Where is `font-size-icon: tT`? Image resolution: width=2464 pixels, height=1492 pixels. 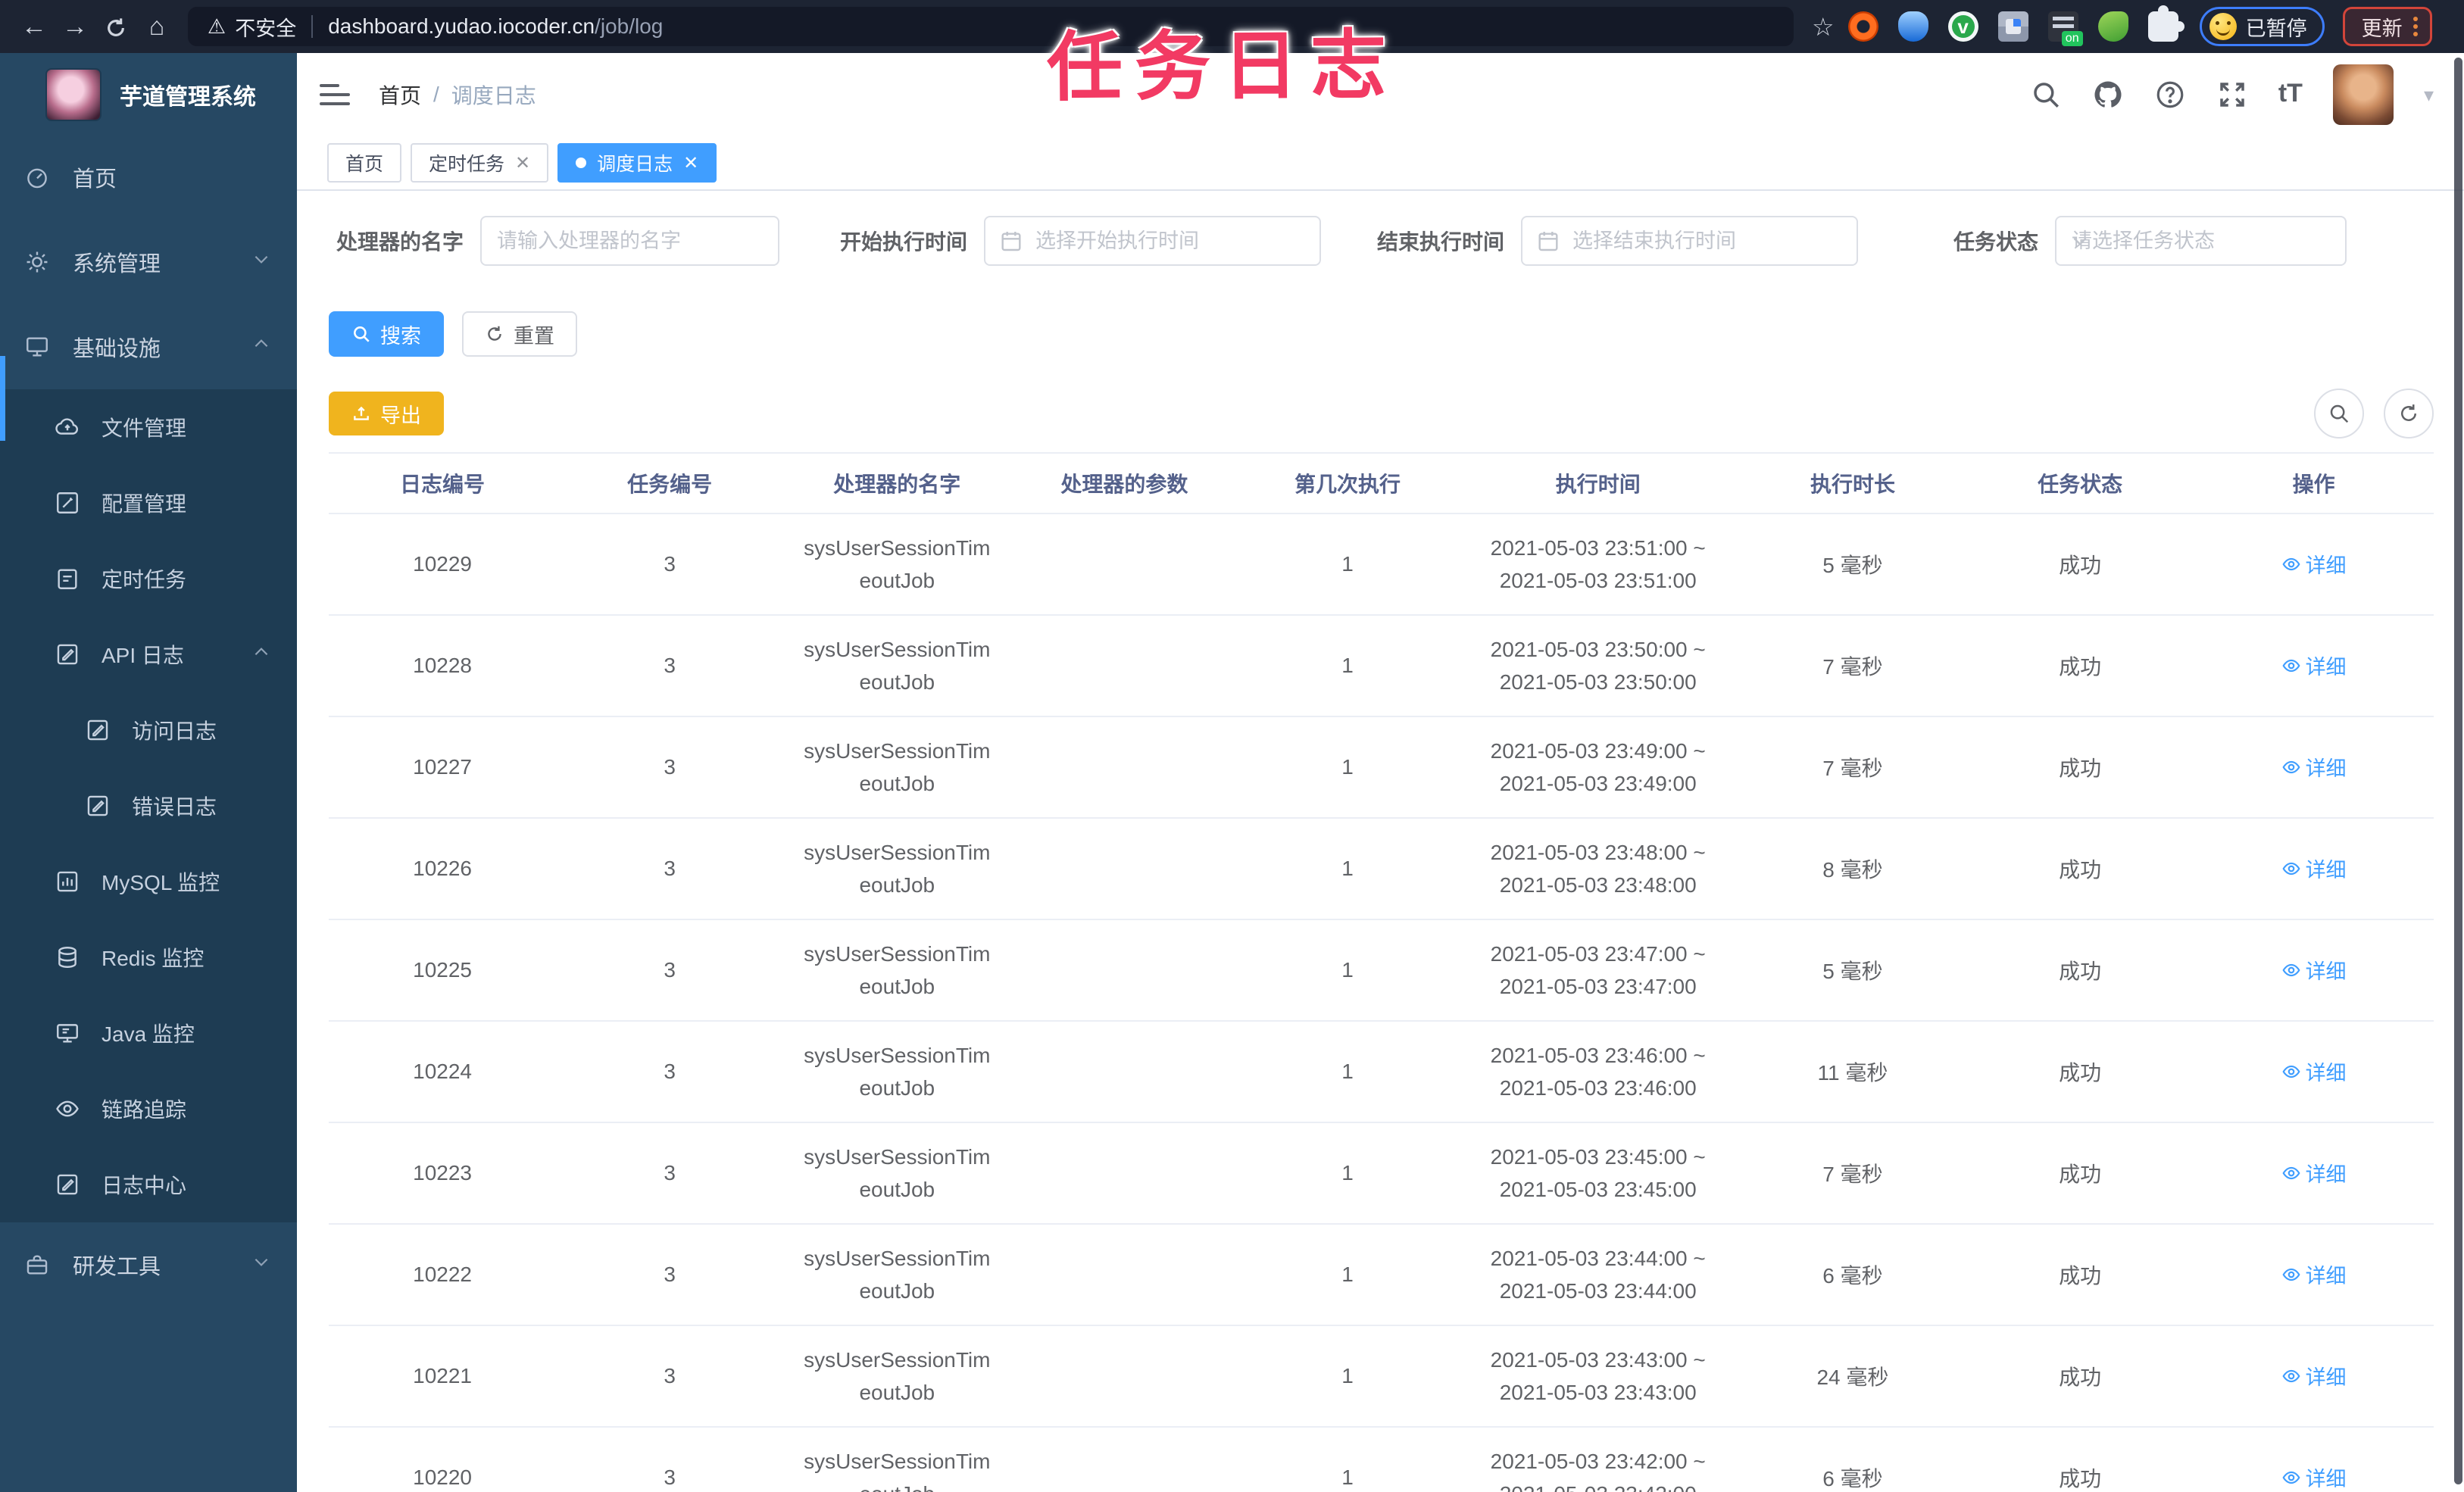 font-size-icon: tT is located at coordinates (2290, 95).